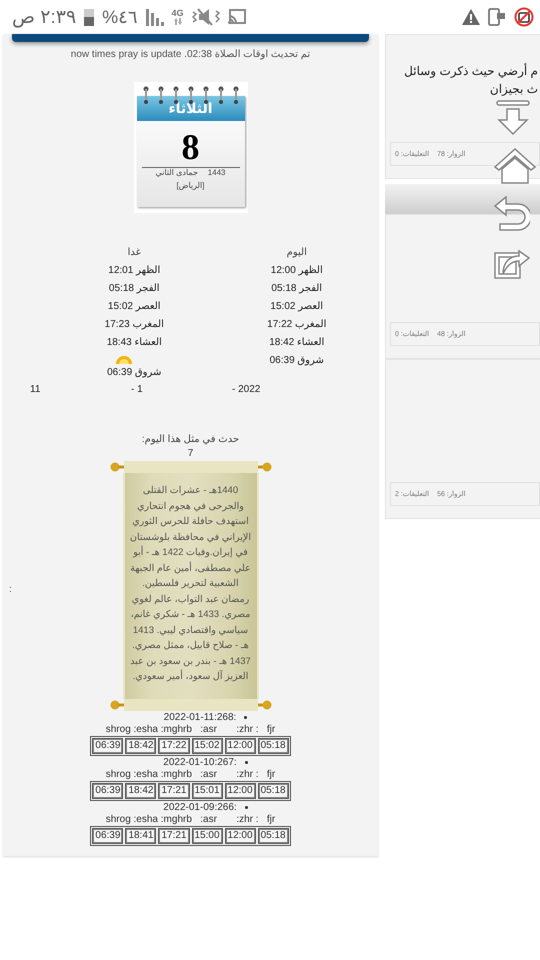 The height and width of the screenshot is (960, 540). Describe the element at coordinates (120, 17) in the screenshot. I see `battery-percent: %٤٦` at that location.